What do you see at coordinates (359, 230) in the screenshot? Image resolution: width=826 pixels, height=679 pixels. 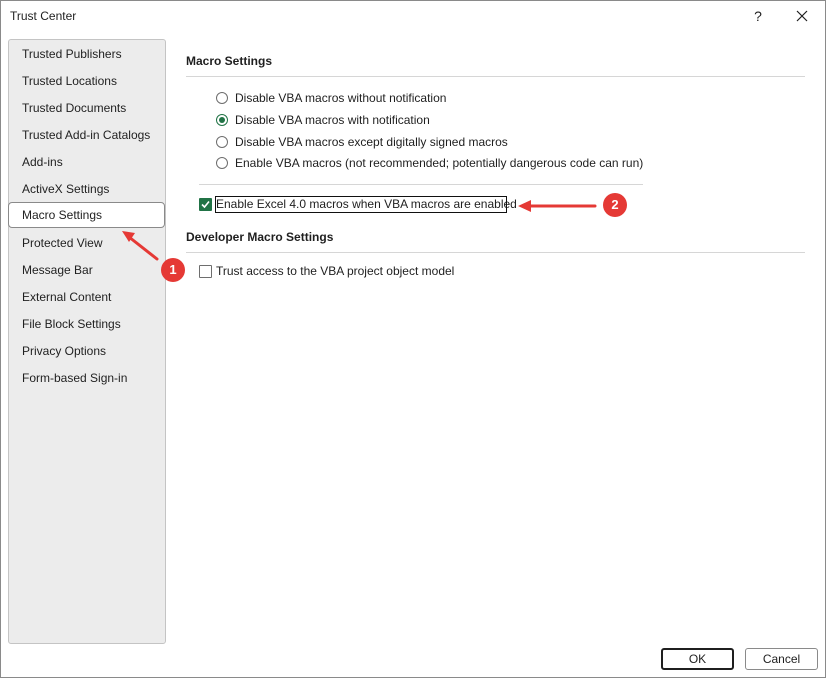 I see `annotation-arrows` at bounding box center [359, 230].